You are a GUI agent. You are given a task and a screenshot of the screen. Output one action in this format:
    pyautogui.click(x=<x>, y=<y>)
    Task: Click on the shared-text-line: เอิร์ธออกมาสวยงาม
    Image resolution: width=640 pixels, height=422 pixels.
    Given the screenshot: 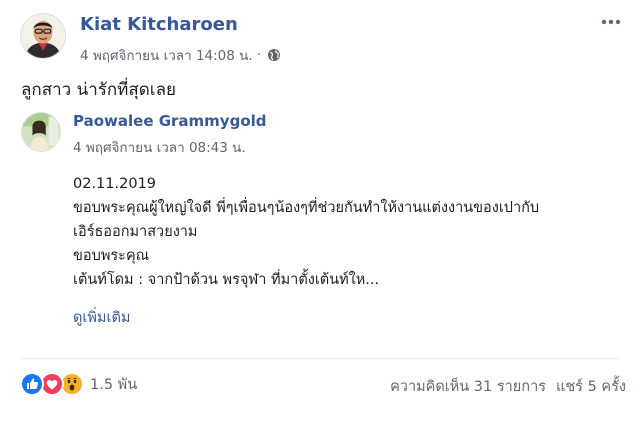 What is the action you would take?
    pyautogui.click(x=135, y=232)
    